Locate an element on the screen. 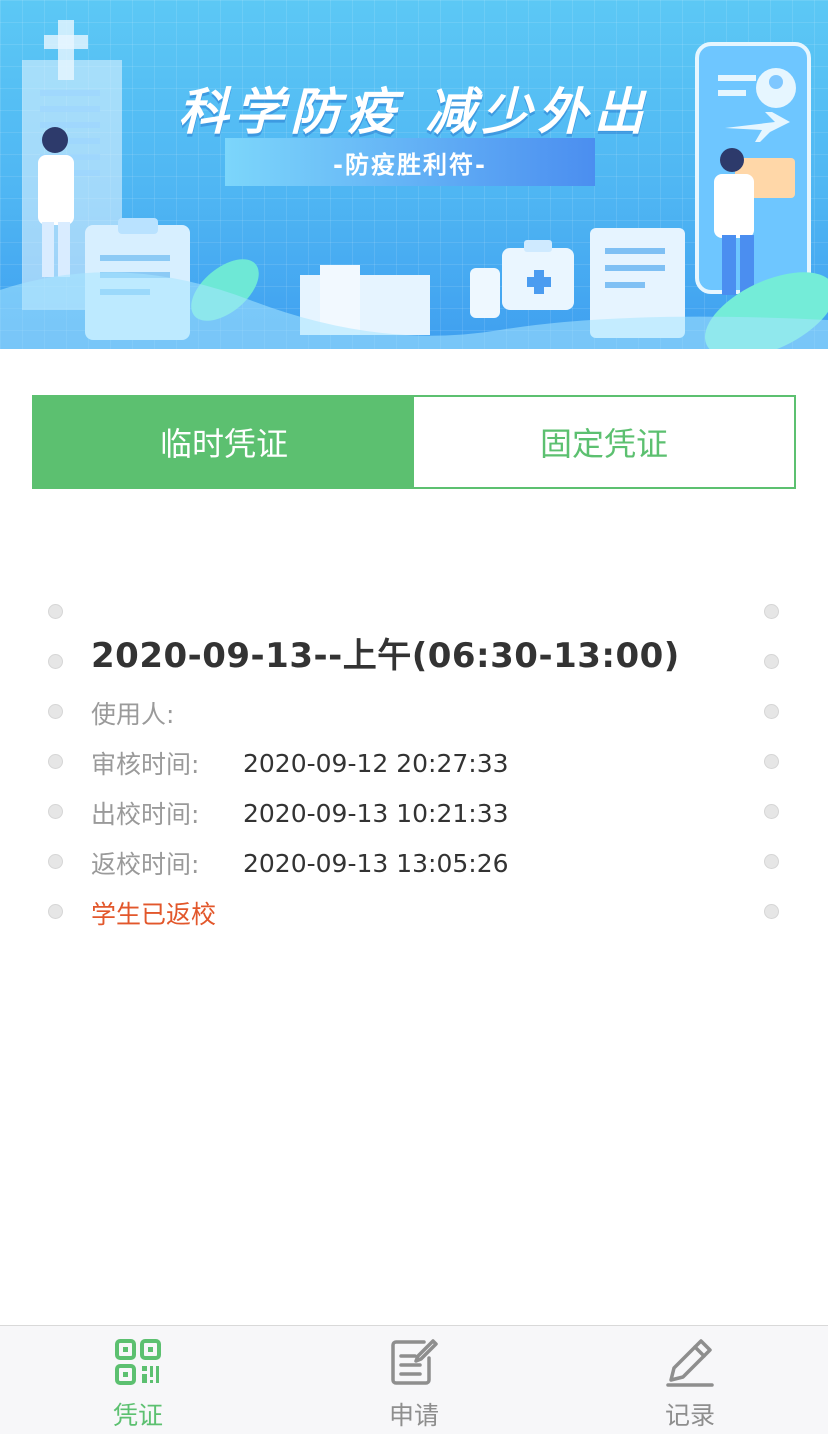  exit-time-value: 2020-09-13 10:21:33 is located at coordinates (376, 813).